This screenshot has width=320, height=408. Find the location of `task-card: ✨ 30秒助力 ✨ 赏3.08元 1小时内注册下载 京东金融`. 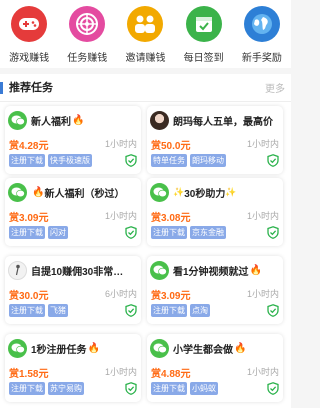

task-card: ✨ 30秒助力 ✨ 赏3.08元 1小时内注册下载 京东金融 is located at coordinates (215, 212).